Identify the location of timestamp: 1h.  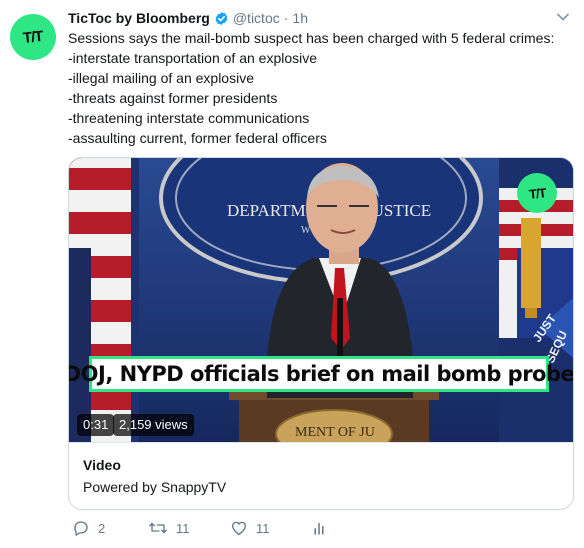
(300, 18).